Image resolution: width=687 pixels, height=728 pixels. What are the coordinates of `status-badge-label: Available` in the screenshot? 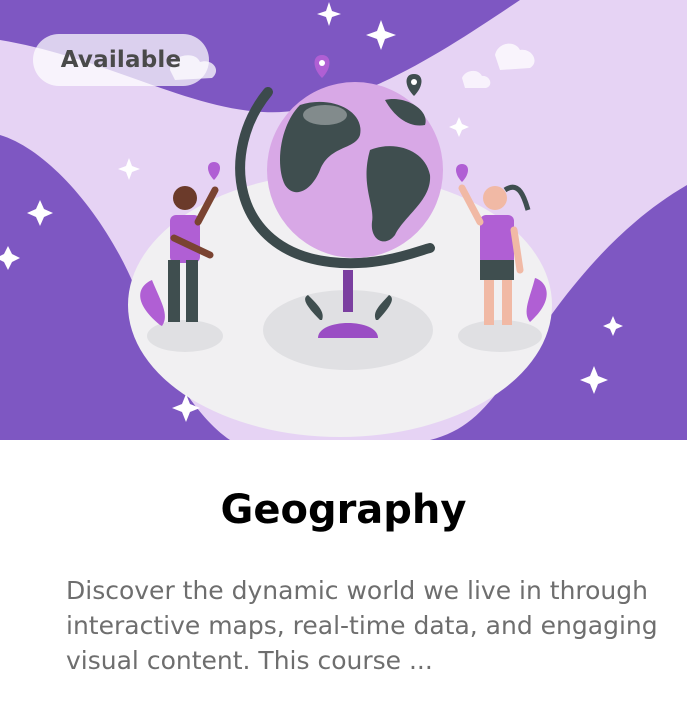 It's located at (121, 60).